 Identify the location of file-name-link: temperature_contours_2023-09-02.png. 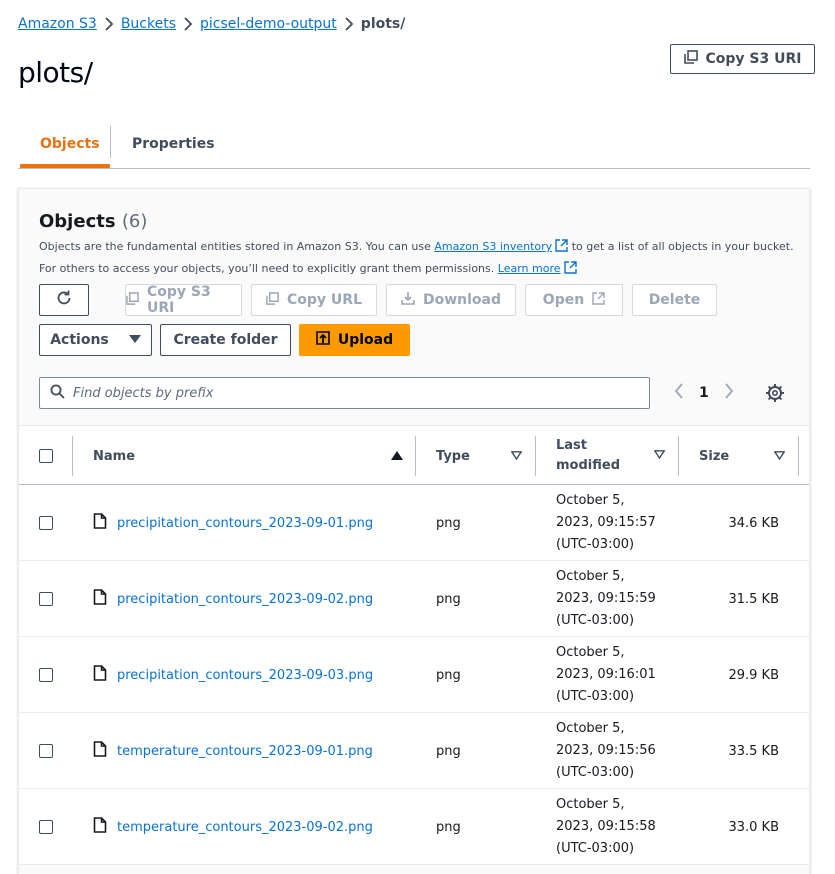
(245, 827).